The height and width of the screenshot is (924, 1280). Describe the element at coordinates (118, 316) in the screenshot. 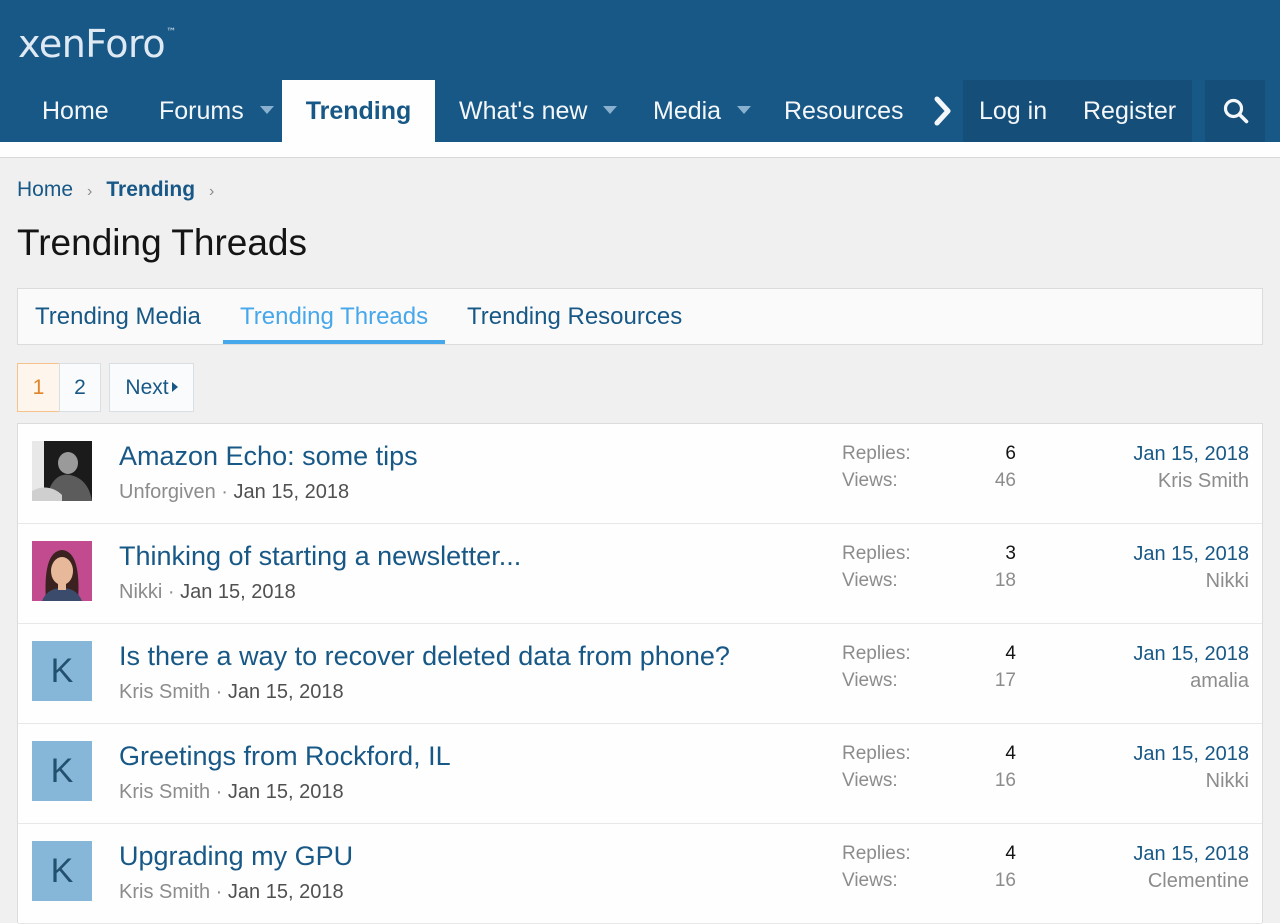

I see `tab-trending-media: Trending Media` at that location.